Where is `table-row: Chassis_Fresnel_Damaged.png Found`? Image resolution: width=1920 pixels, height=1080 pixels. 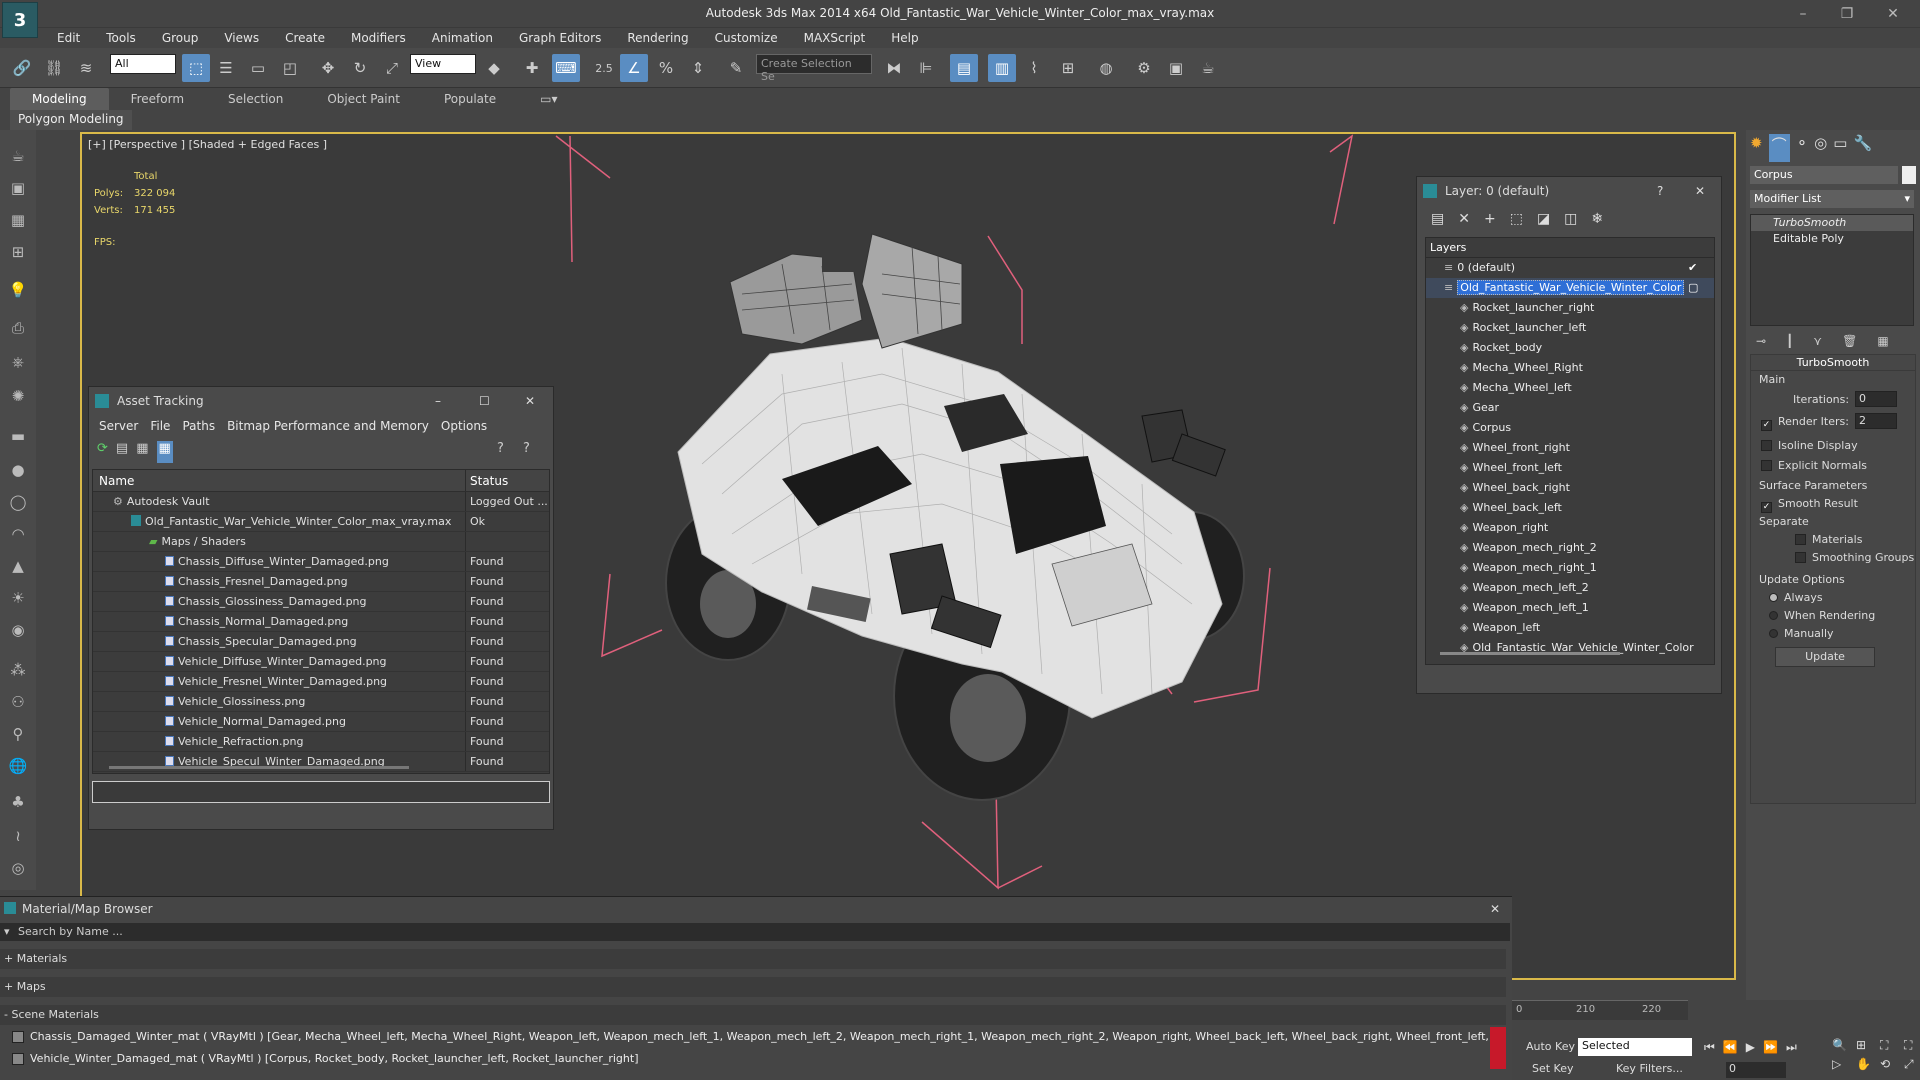 table-row: Chassis_Fresnel_Damaged.png Found is located at coordinates (321, 582).